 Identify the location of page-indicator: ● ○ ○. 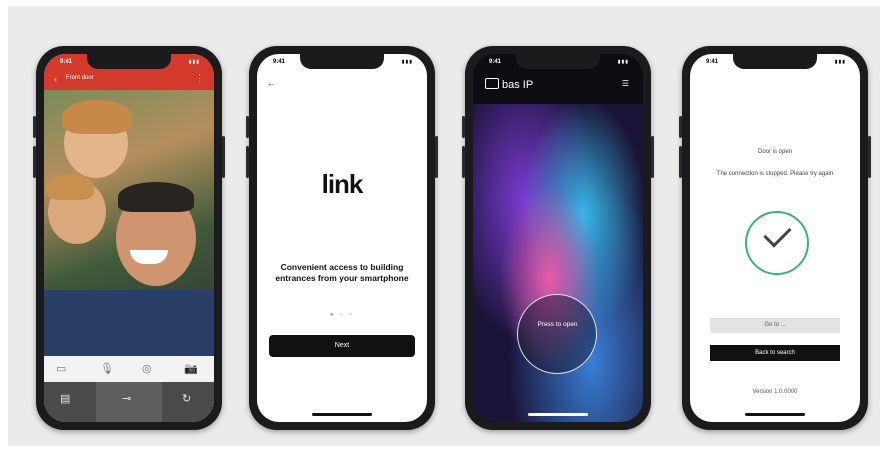
(342, 315).